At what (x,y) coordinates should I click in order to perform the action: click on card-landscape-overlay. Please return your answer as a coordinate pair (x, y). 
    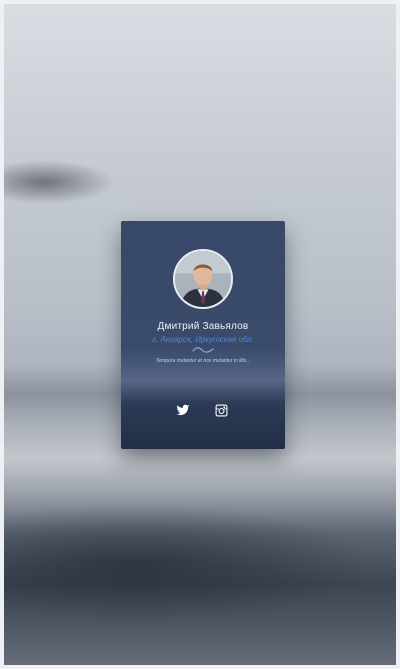
    Looking at the image, I should click on (203, 410).